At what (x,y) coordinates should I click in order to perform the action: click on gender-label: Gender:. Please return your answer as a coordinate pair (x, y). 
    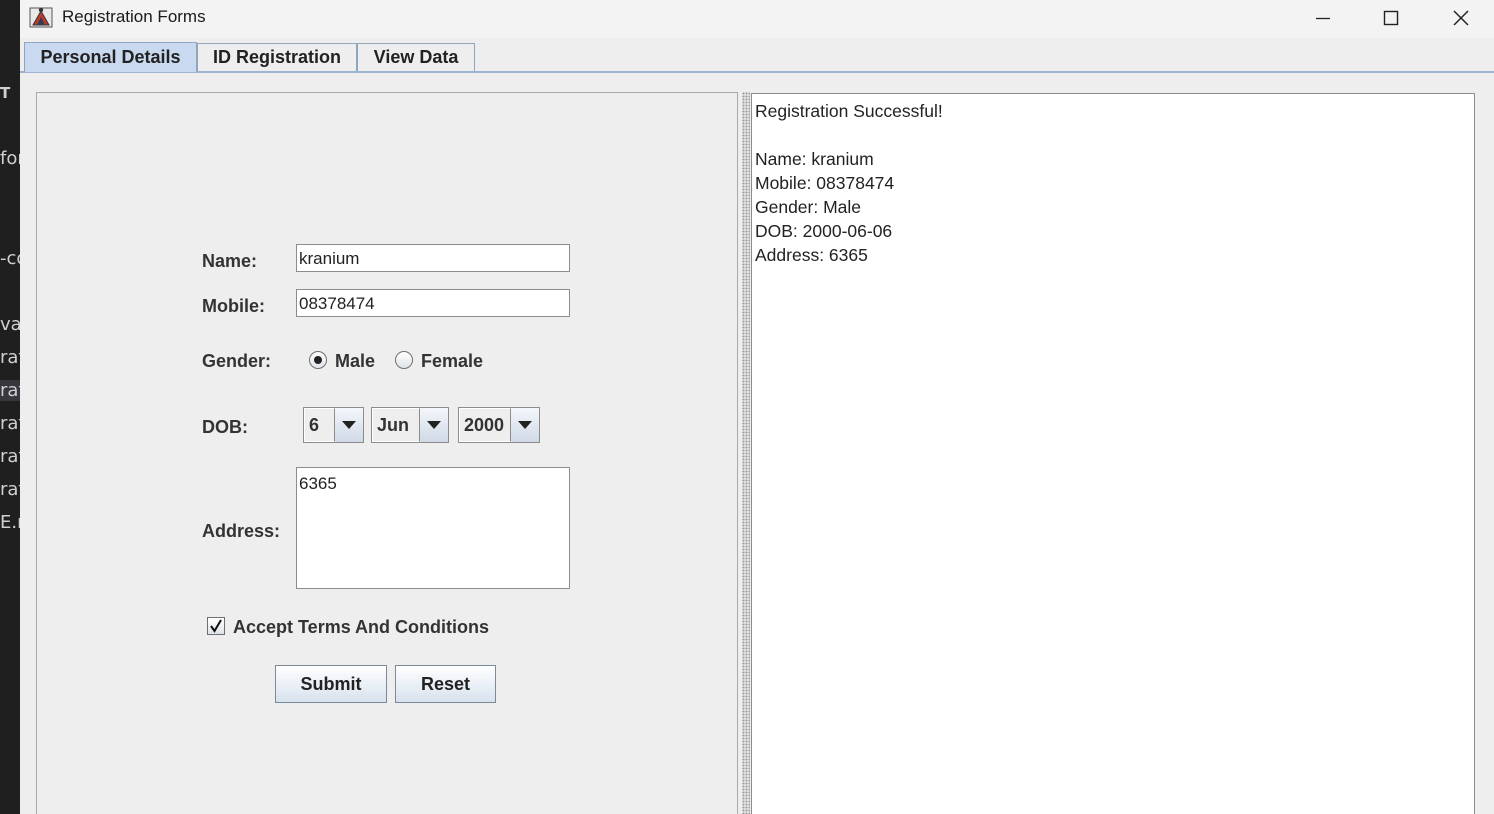
    Looking at the image, I should click on (237, 361).